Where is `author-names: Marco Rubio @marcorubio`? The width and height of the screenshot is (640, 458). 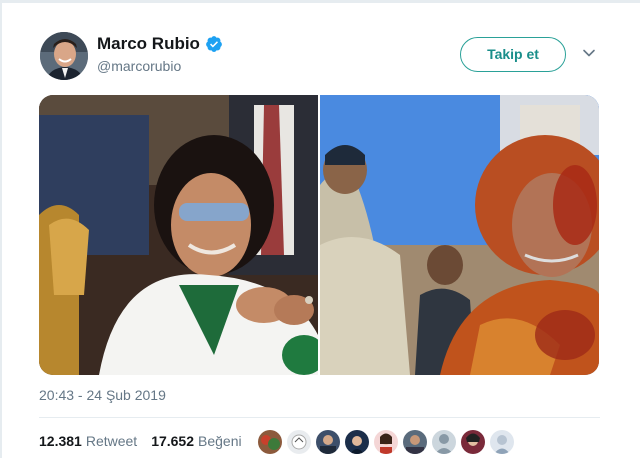
author-names: Marco Rubio @marcorubio is located at coordinates (160, 54).